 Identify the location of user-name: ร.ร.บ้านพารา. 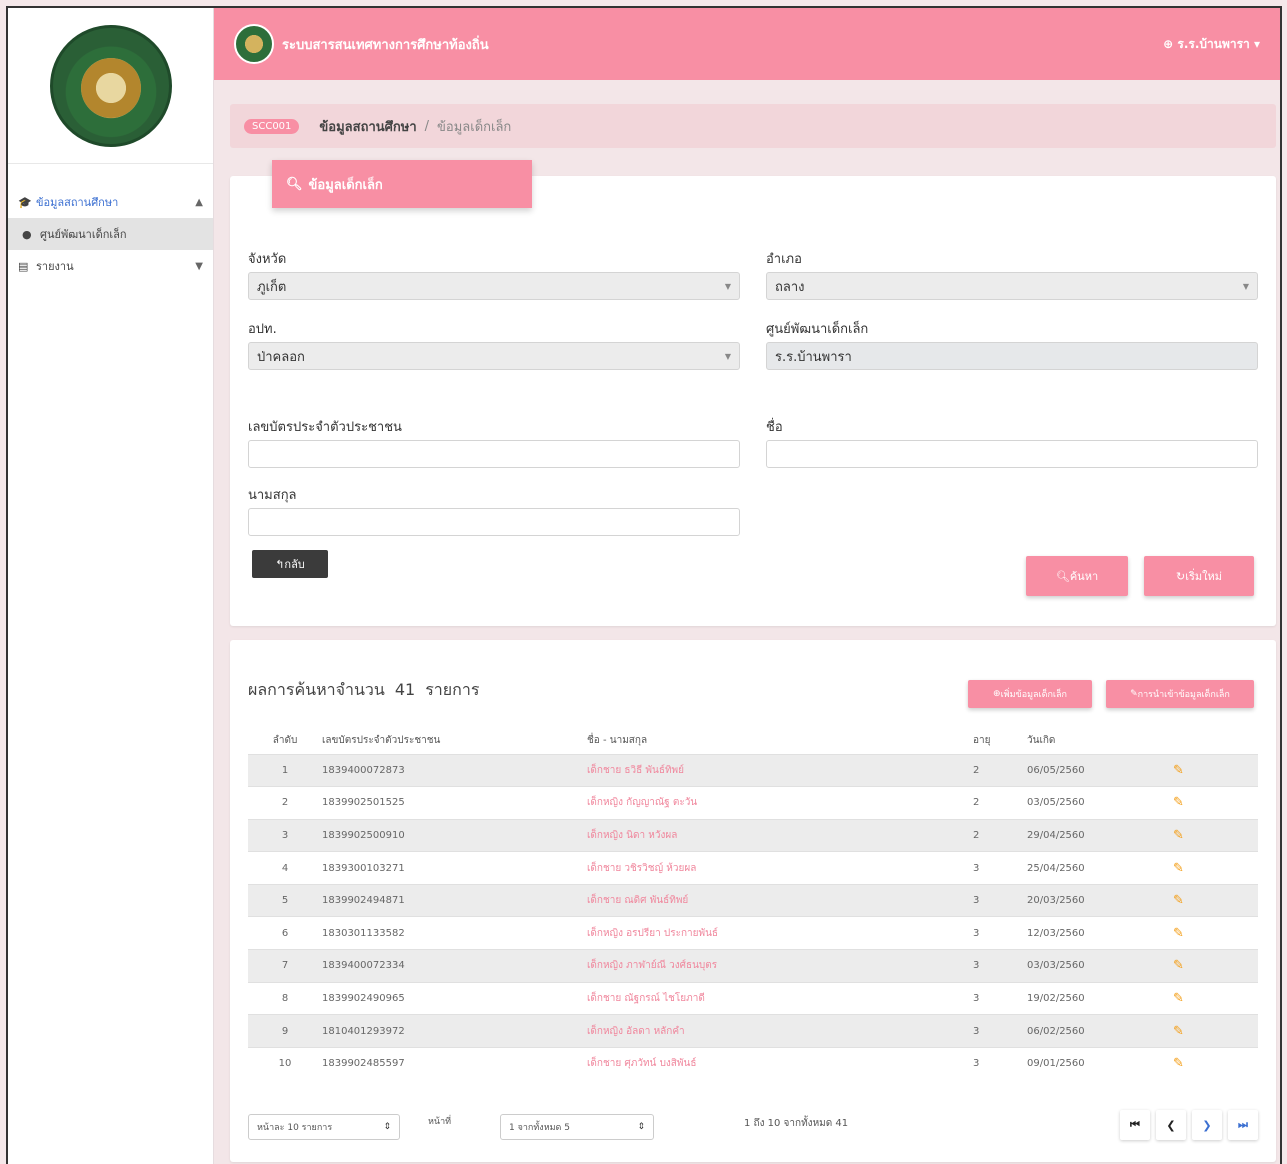
(1213, 43).